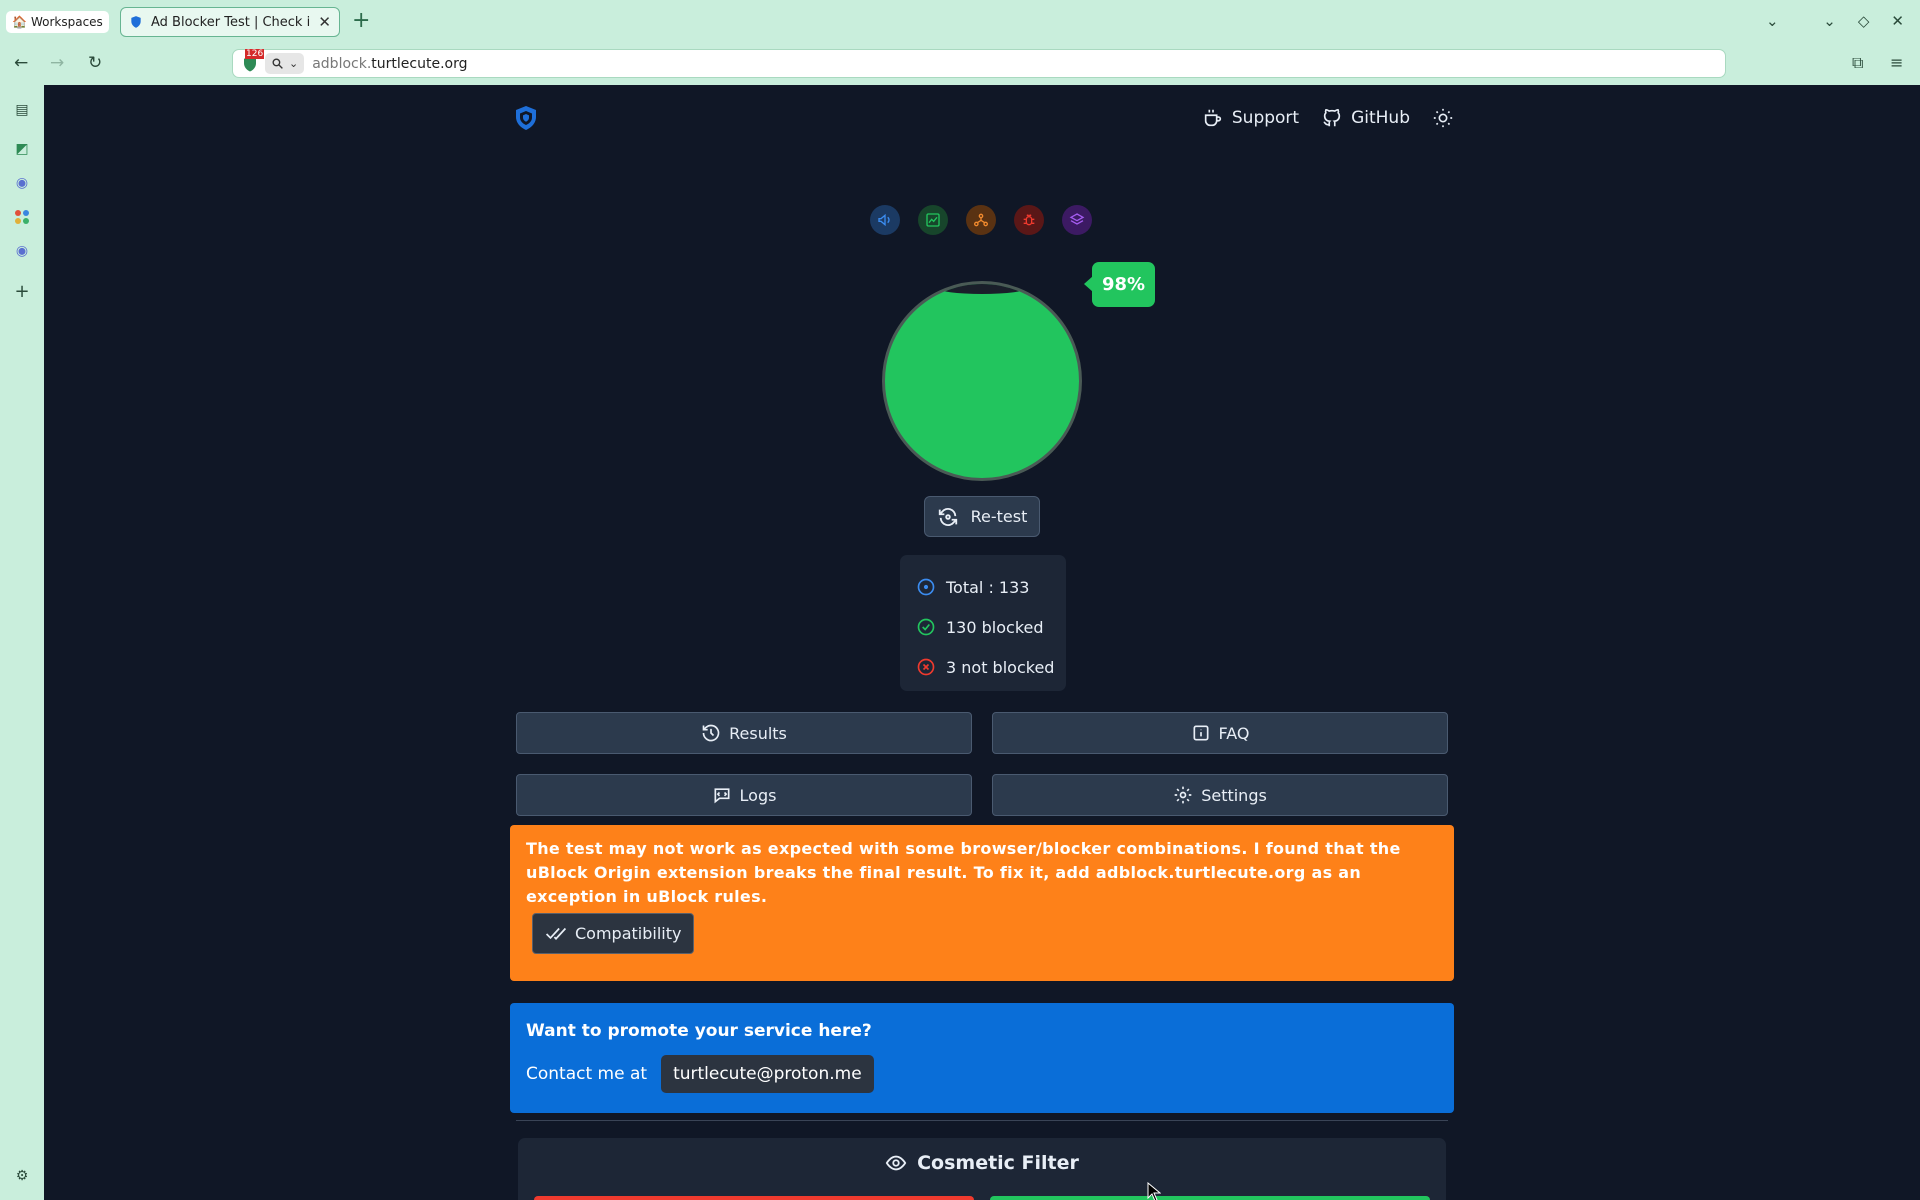 This screenshot has height=1200, width=1920. What do you see at coordinates (22, 217) in the screenshot?
I see `sidebar-apps-icon` at bounding box center [22, 217].